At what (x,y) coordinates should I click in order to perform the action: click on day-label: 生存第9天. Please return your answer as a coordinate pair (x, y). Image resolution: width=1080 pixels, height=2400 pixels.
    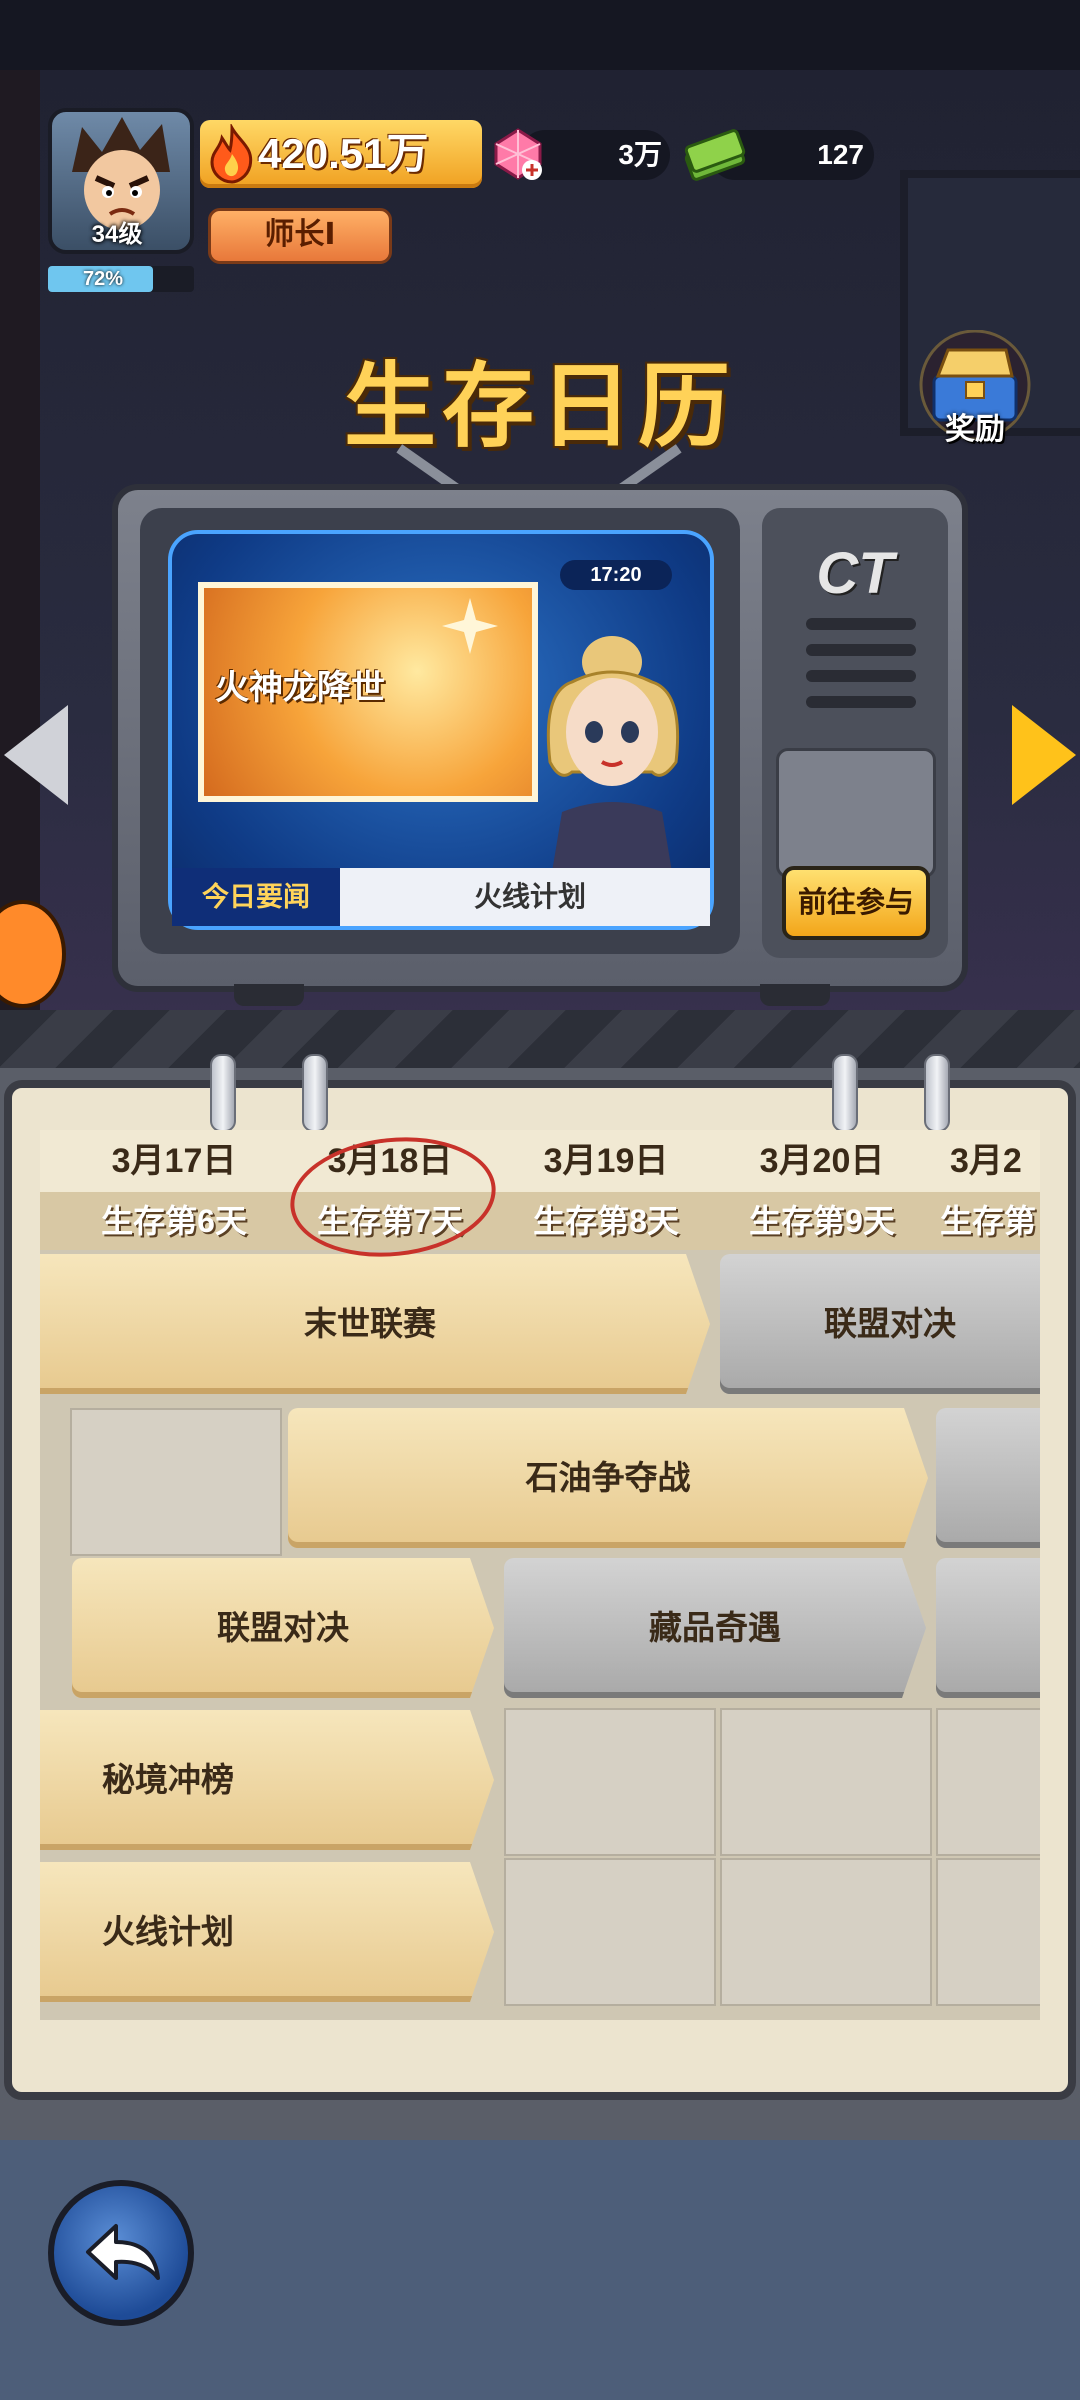
    Looking at the image, I should click on (822, 1221).